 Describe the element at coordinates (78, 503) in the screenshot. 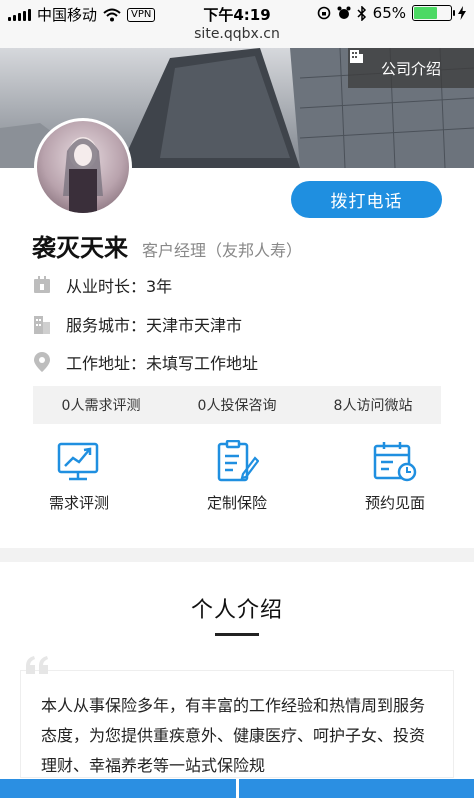

I see `needs-assessment-label: 需求评测` at that location.